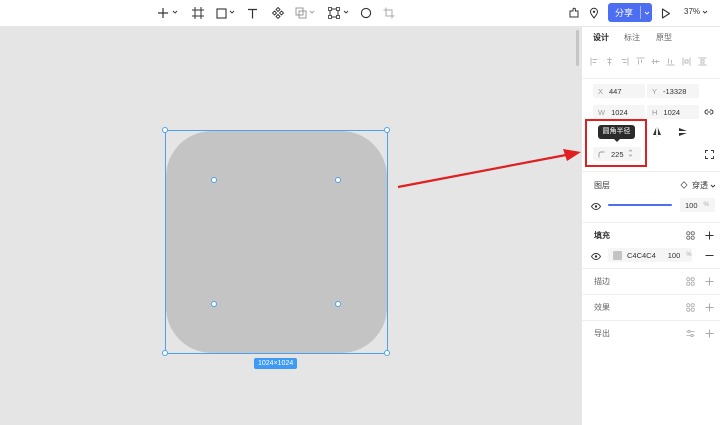 The width and height of the screenshot is (720, 425). What do you see at coordinates (602, 307) in the screenshot?
I see `effect-section-title: 效果` at bounding box center [602, 307].